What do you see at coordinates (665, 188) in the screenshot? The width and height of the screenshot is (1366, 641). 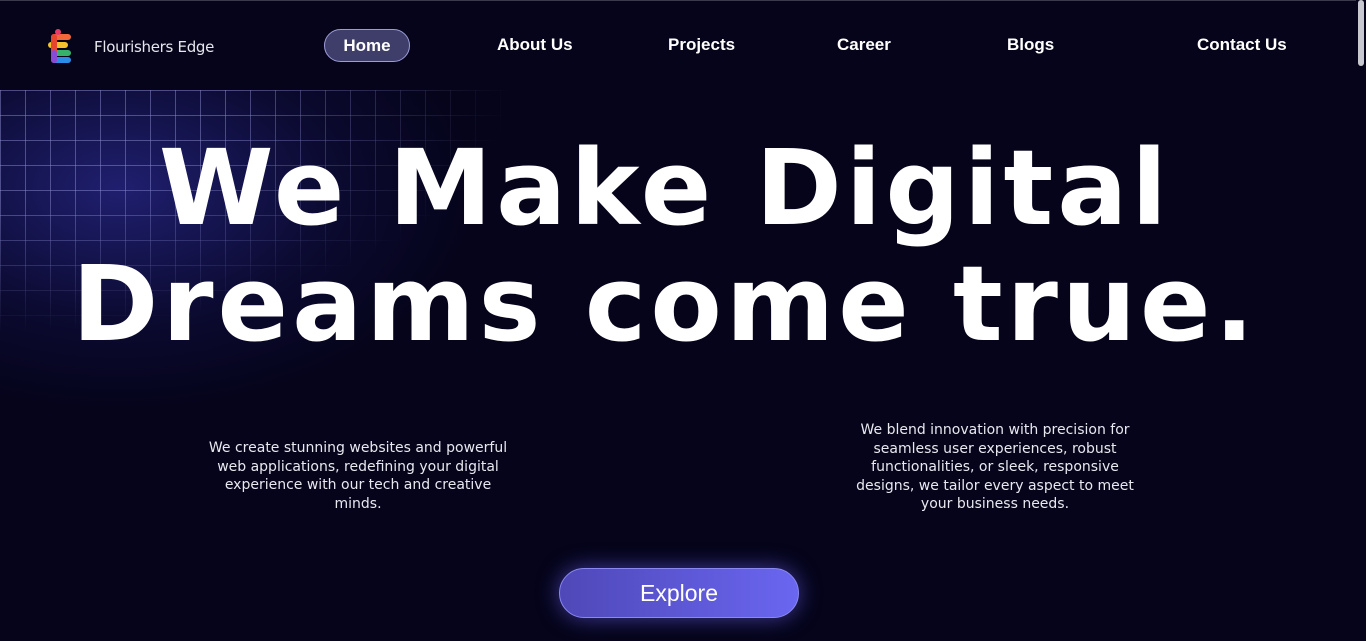 I see `hero-headline-line-1: We Make Digital` at bounding box center [665, 188].